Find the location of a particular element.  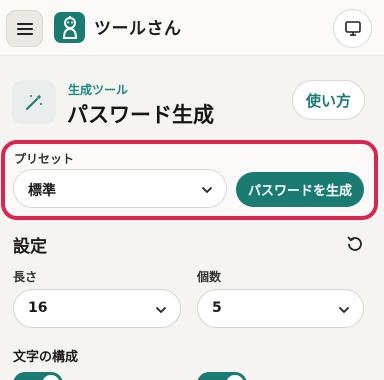

tool-icon-tile is located at coordinates (34, 102).